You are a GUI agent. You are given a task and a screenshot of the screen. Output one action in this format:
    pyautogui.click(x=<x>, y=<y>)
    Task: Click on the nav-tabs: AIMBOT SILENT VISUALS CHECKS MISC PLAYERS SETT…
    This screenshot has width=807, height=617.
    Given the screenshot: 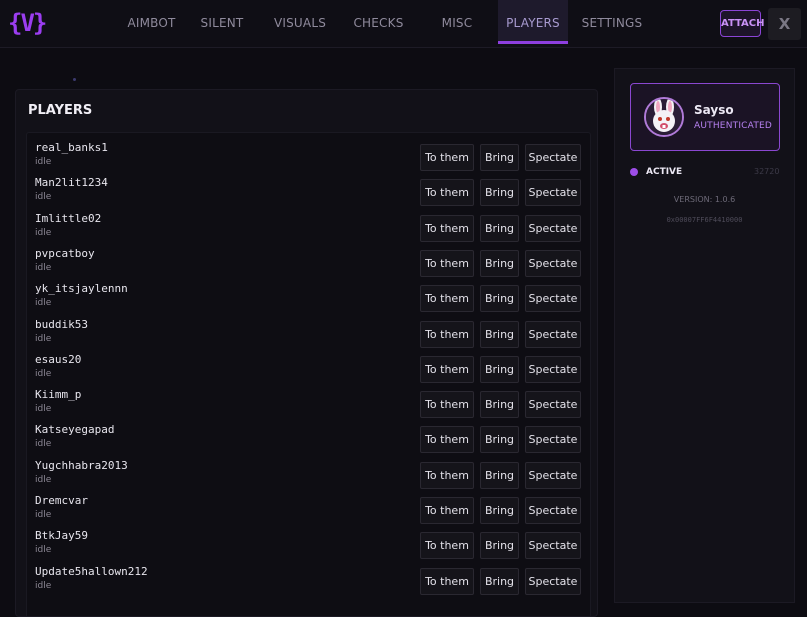 What is the action you would take?
    pyautogui.click(x=387, y=24)
    